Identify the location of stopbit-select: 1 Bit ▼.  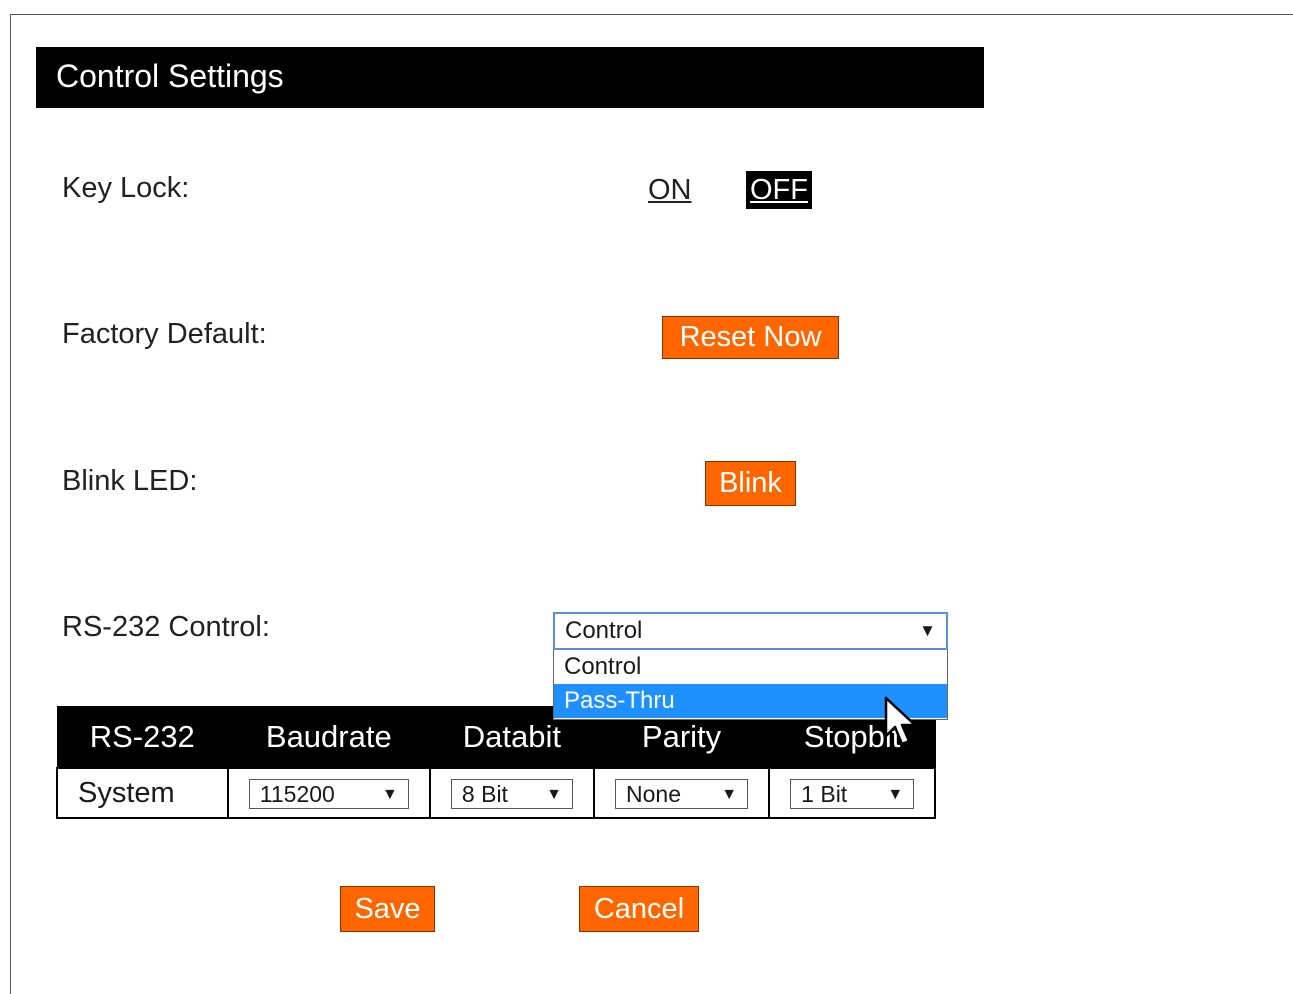
(852, 793).